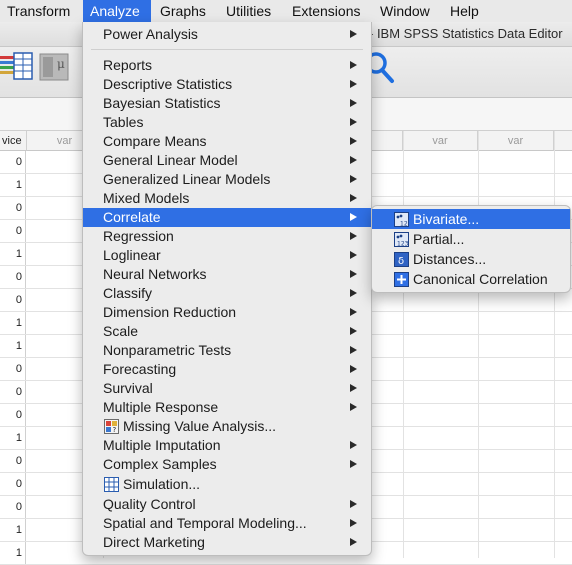 The width and height of the screenshot is (572, 565). Describe the element at coordinates (140, 369) in the screenshot. I see `menu-item-label: Forecasting` at that location.